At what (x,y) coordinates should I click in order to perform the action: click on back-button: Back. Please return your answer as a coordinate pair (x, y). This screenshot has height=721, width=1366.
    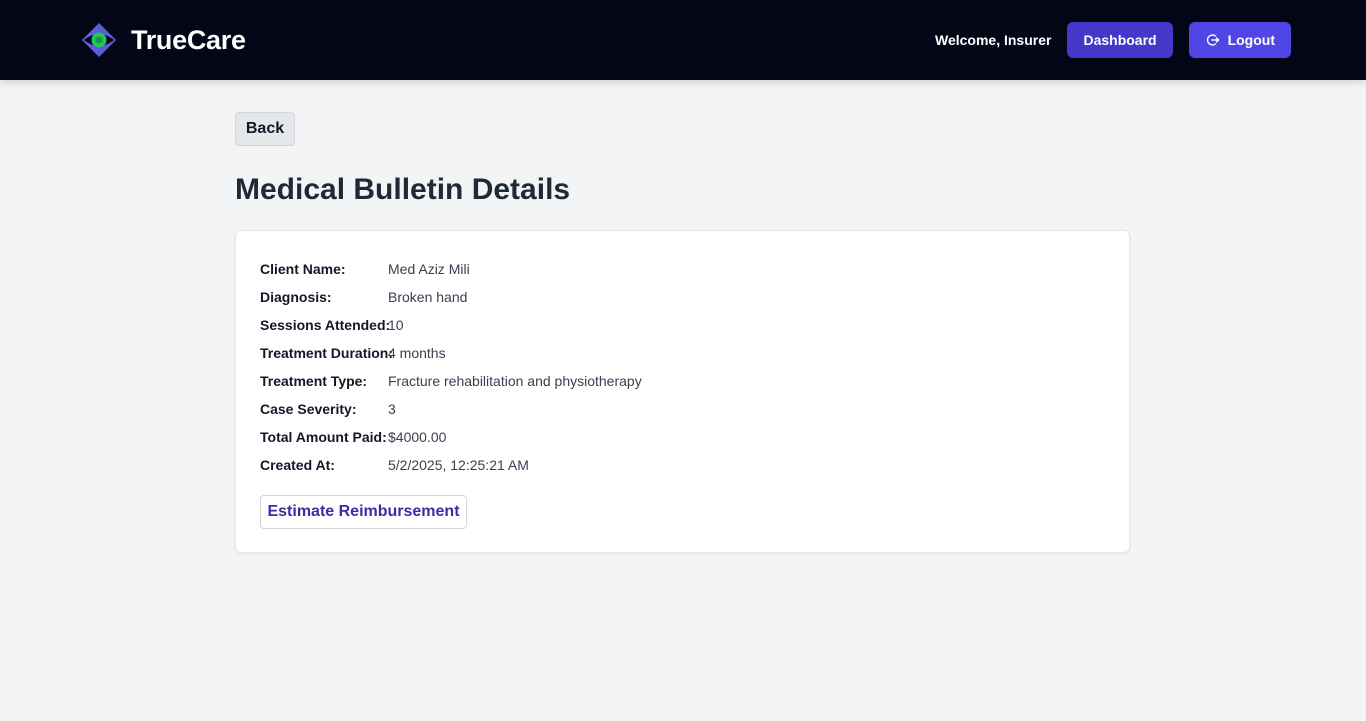
    Looking at the image, I should click on (265, 129).